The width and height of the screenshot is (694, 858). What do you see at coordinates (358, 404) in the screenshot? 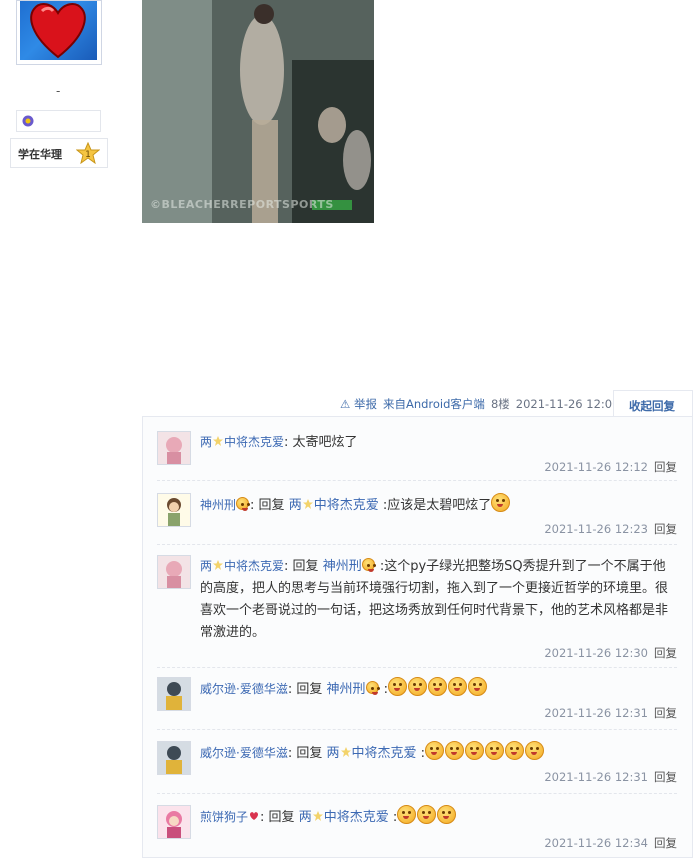
I see `report-link: ⚠ 举报` at bounding box center [358, 404].